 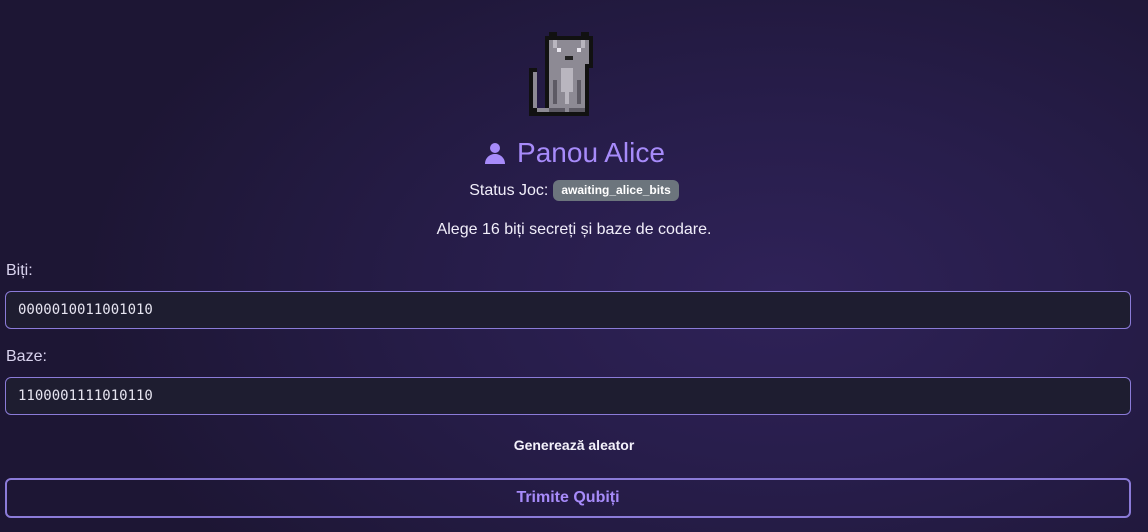 I want to click on panel-title: Panou Alice, so click(x=574, y=153).